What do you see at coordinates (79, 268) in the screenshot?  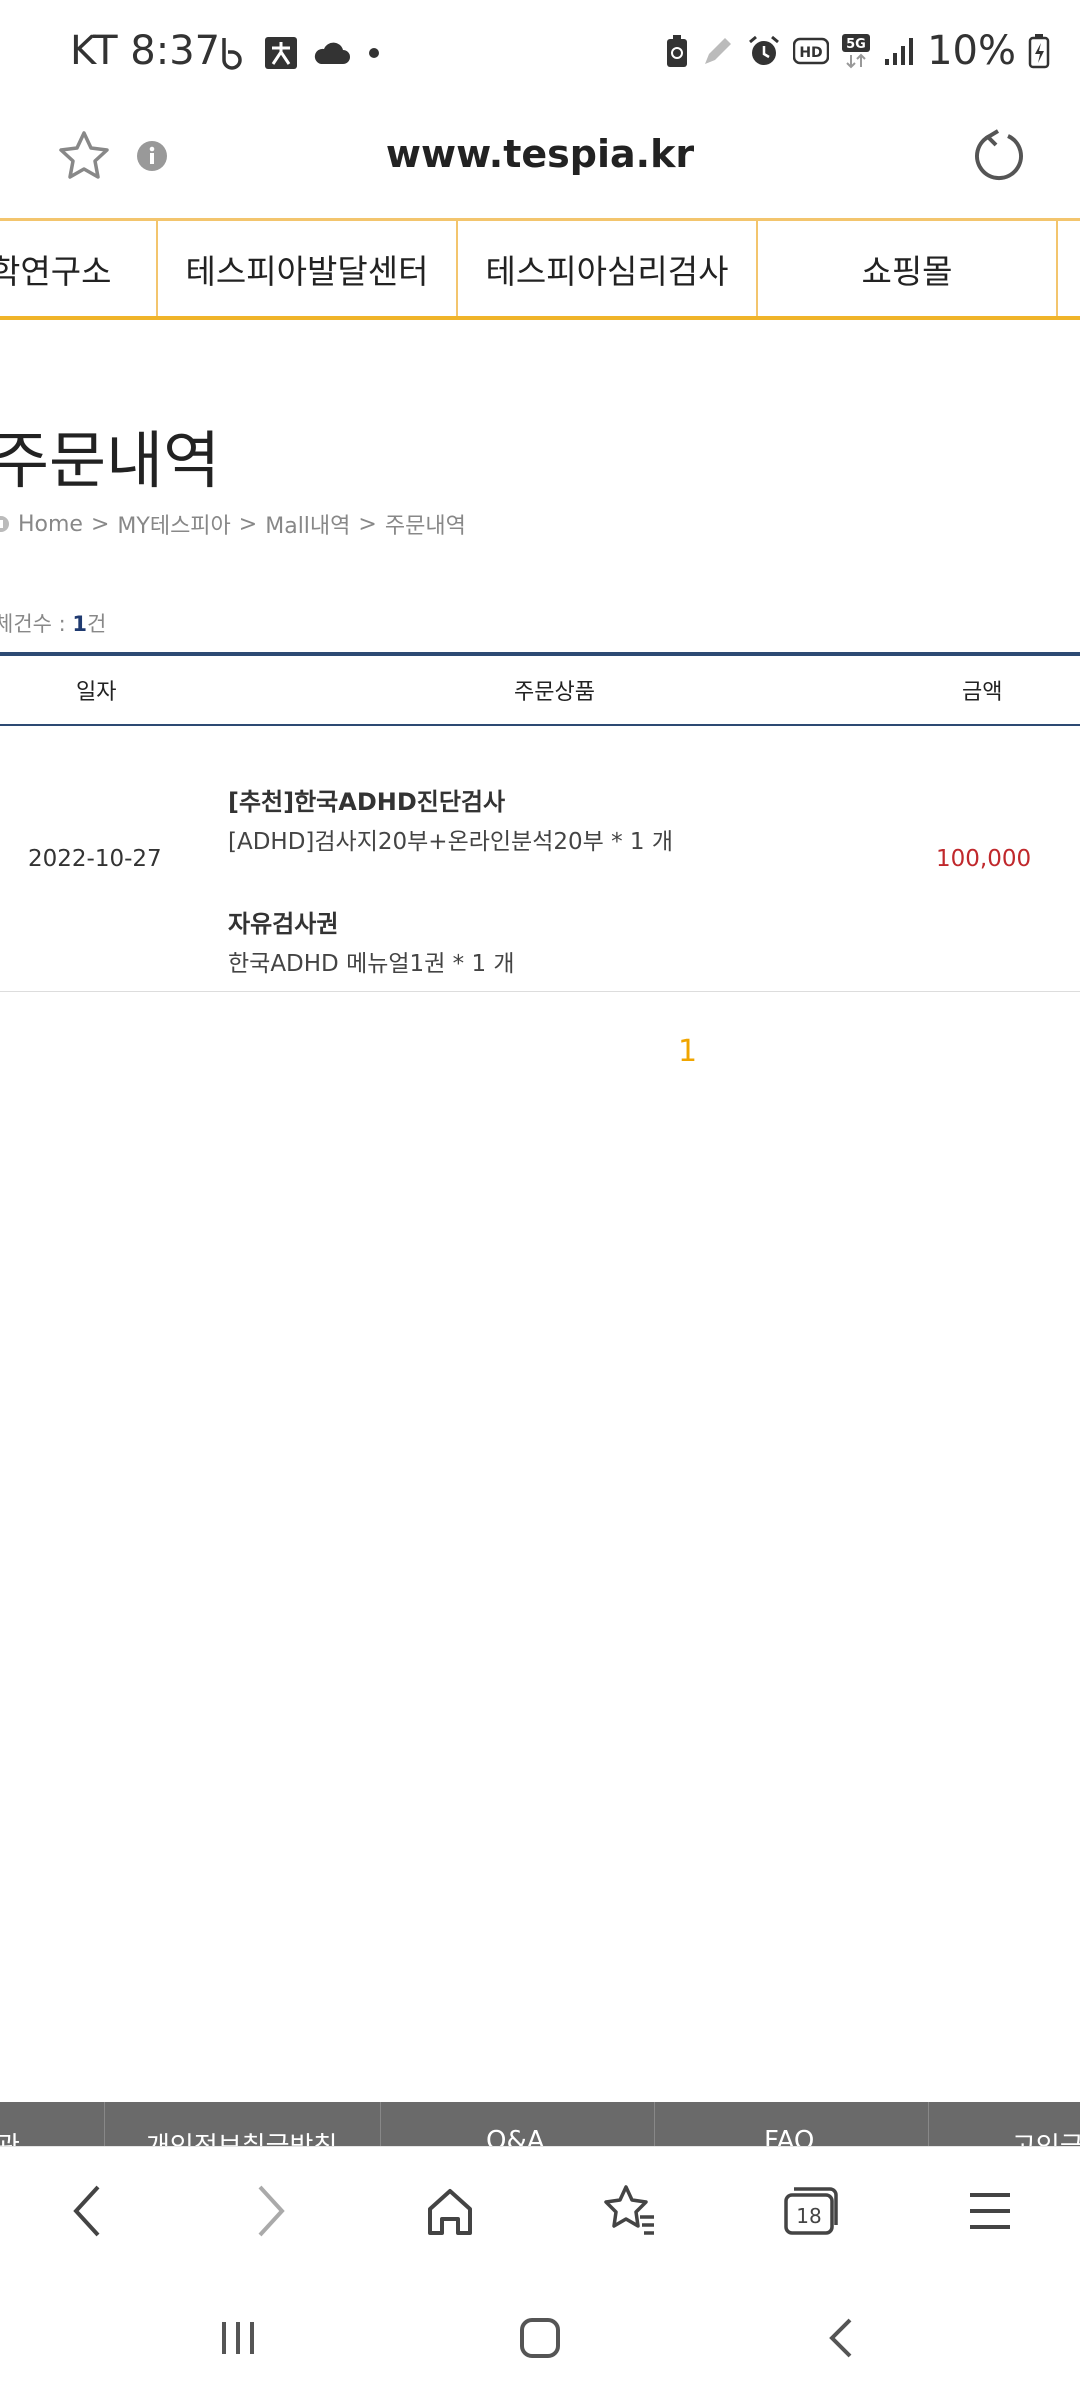 I see `nav-item-research: 학연구소` at bounding box center [79, 268].